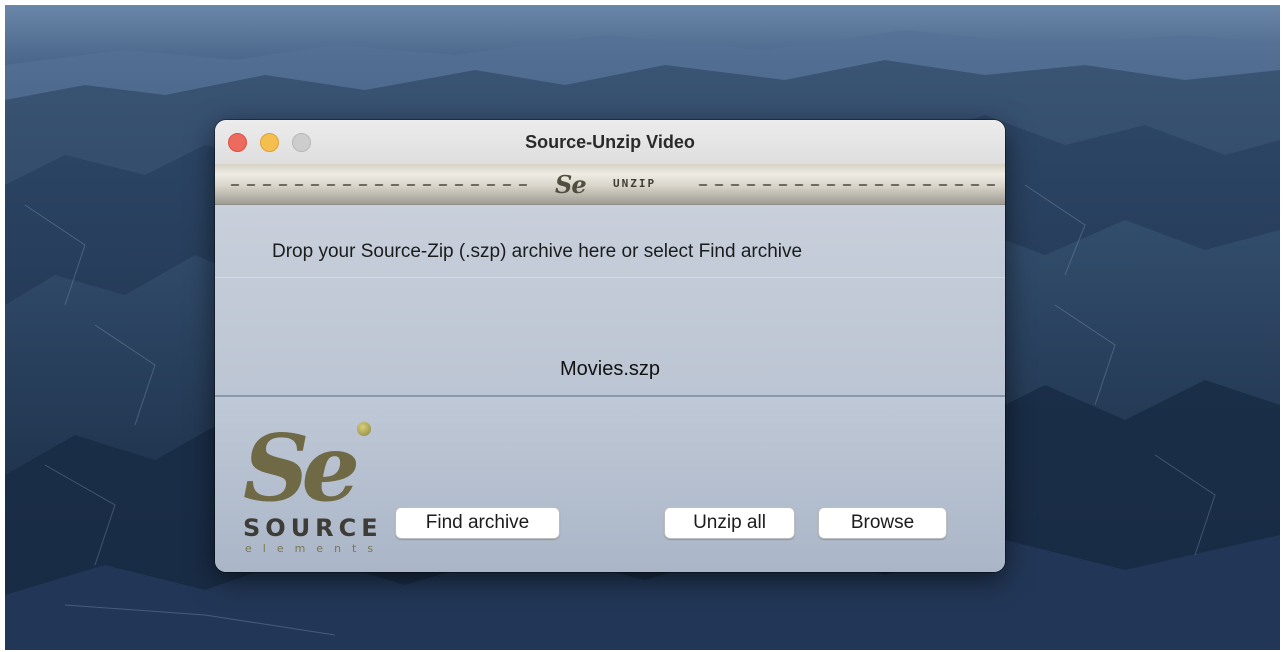 This screenshot has width=1283, height=652. I want to click on brand-logo-mark: Se, so click(571, 184).